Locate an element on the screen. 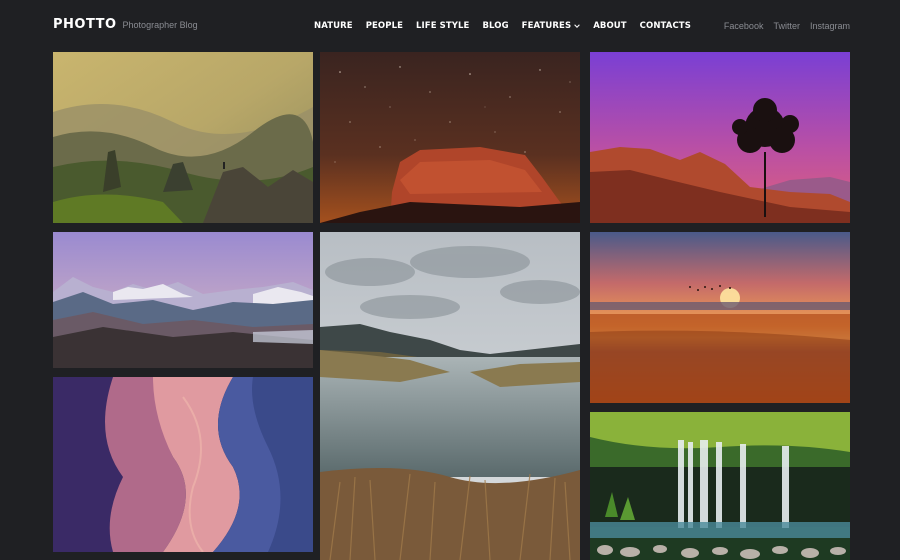 This screenshot has width=900, height=560. gallery-photo-snowy-mountains is located at coordinates (183, 300).